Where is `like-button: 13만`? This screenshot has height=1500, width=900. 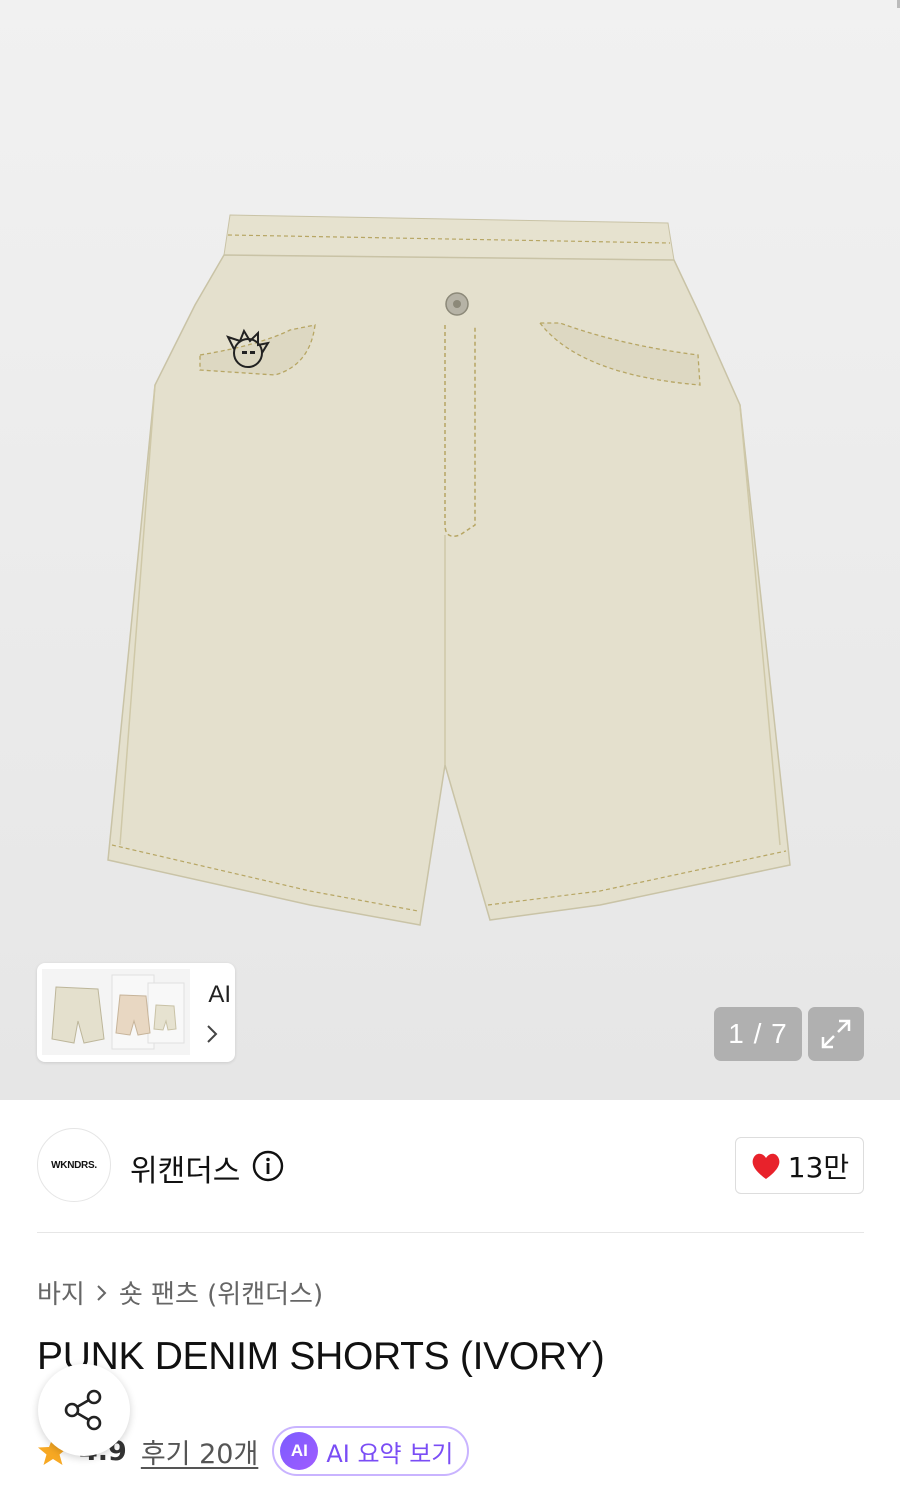
like-button: 13만 is located at coordinates (799, 1165).